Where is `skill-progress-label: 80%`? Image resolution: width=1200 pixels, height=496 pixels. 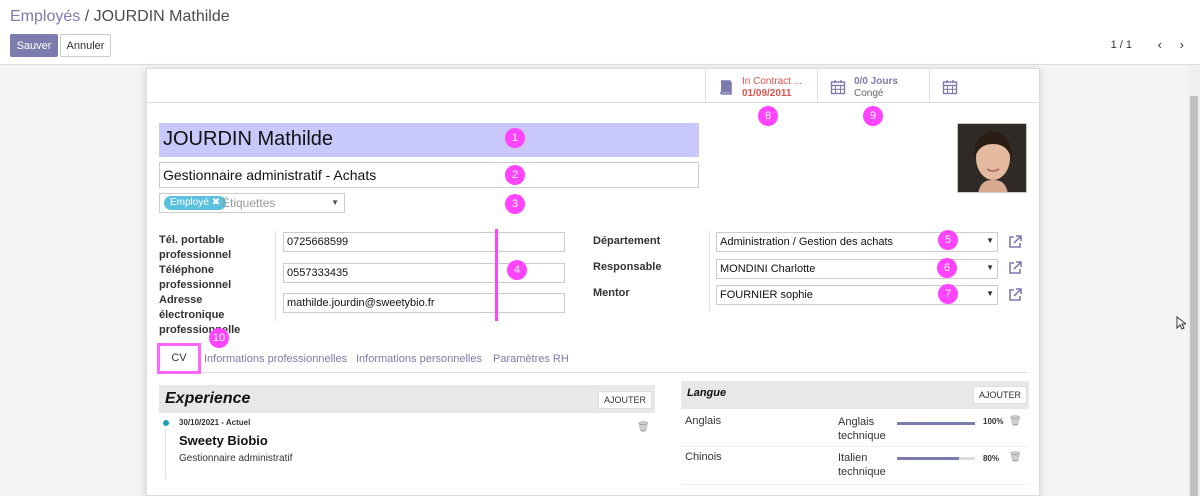 skill-progress-label: 80% is located at coordinates (991, 458).